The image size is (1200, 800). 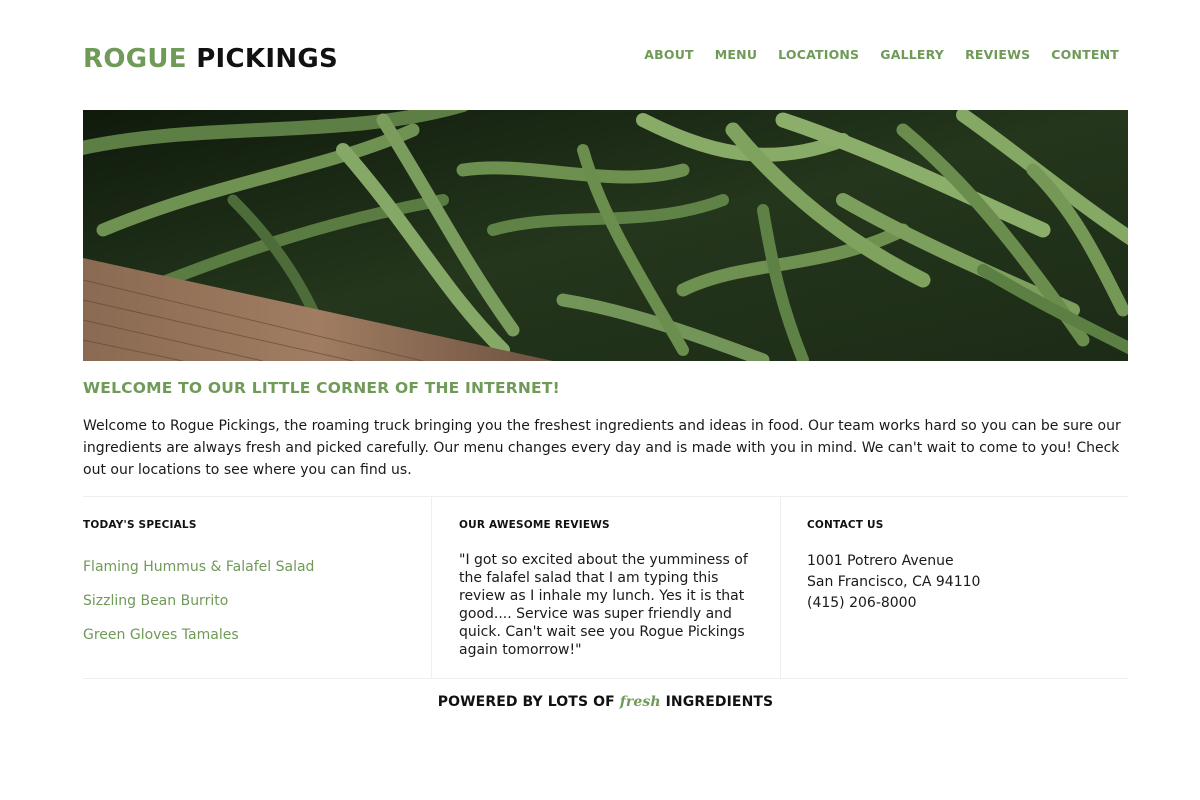 I want to click on footer-fresh-word: fresh, so click(x=640, y=702).